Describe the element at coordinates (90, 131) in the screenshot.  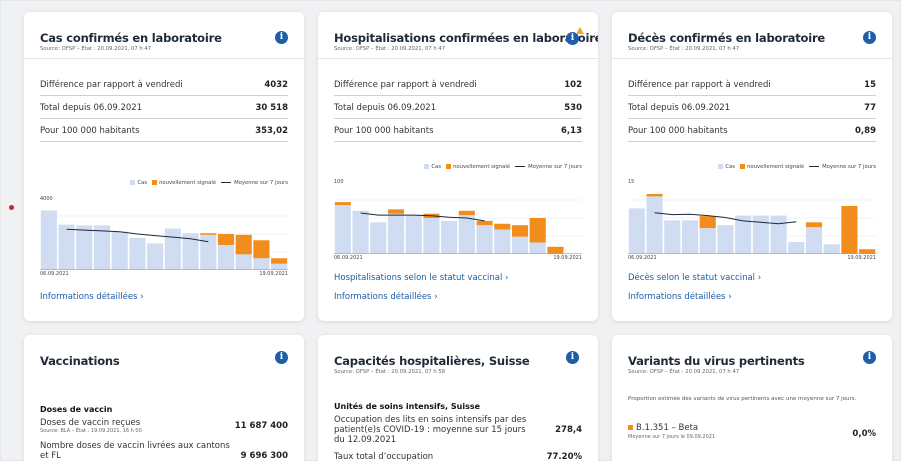
I see `stat-label: Pour 100 000 habitants` at that location.